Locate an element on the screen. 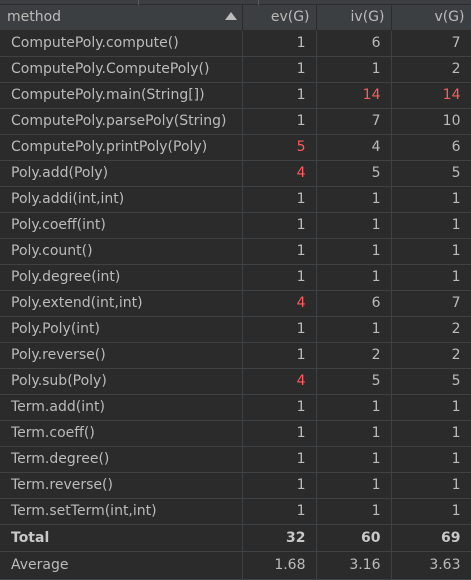 The height and width of the screenshot is (580, 471). table-row: Term.add(int) 1 1 1 is located at coordinates (235, 407).